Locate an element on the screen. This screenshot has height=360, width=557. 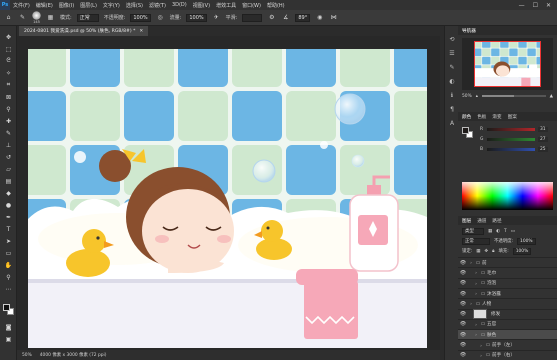
path-select-tool-icon: ➤ is located at coordinates (8, 241).